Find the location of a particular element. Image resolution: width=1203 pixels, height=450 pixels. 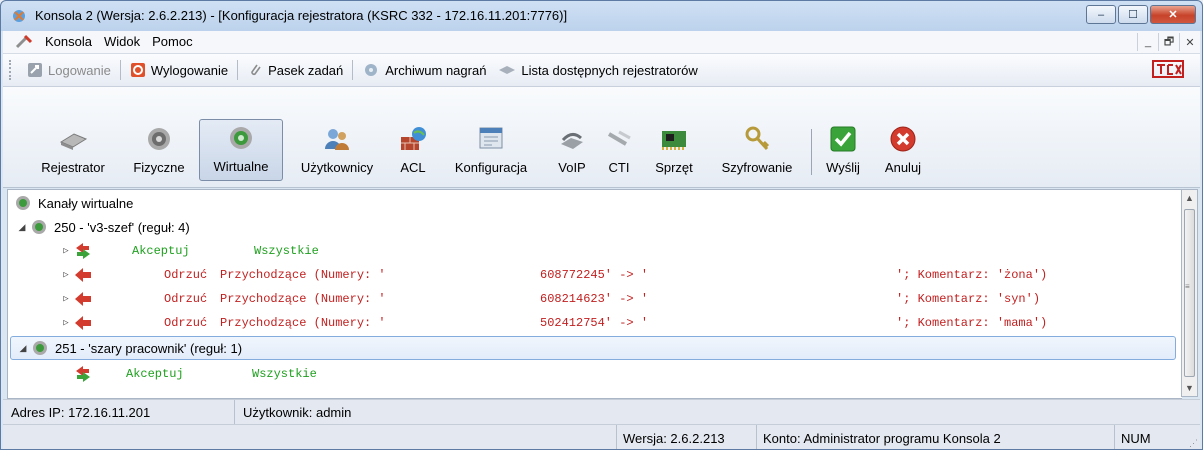

rule-action: Akceptuj is located at coordinates (161, 251).